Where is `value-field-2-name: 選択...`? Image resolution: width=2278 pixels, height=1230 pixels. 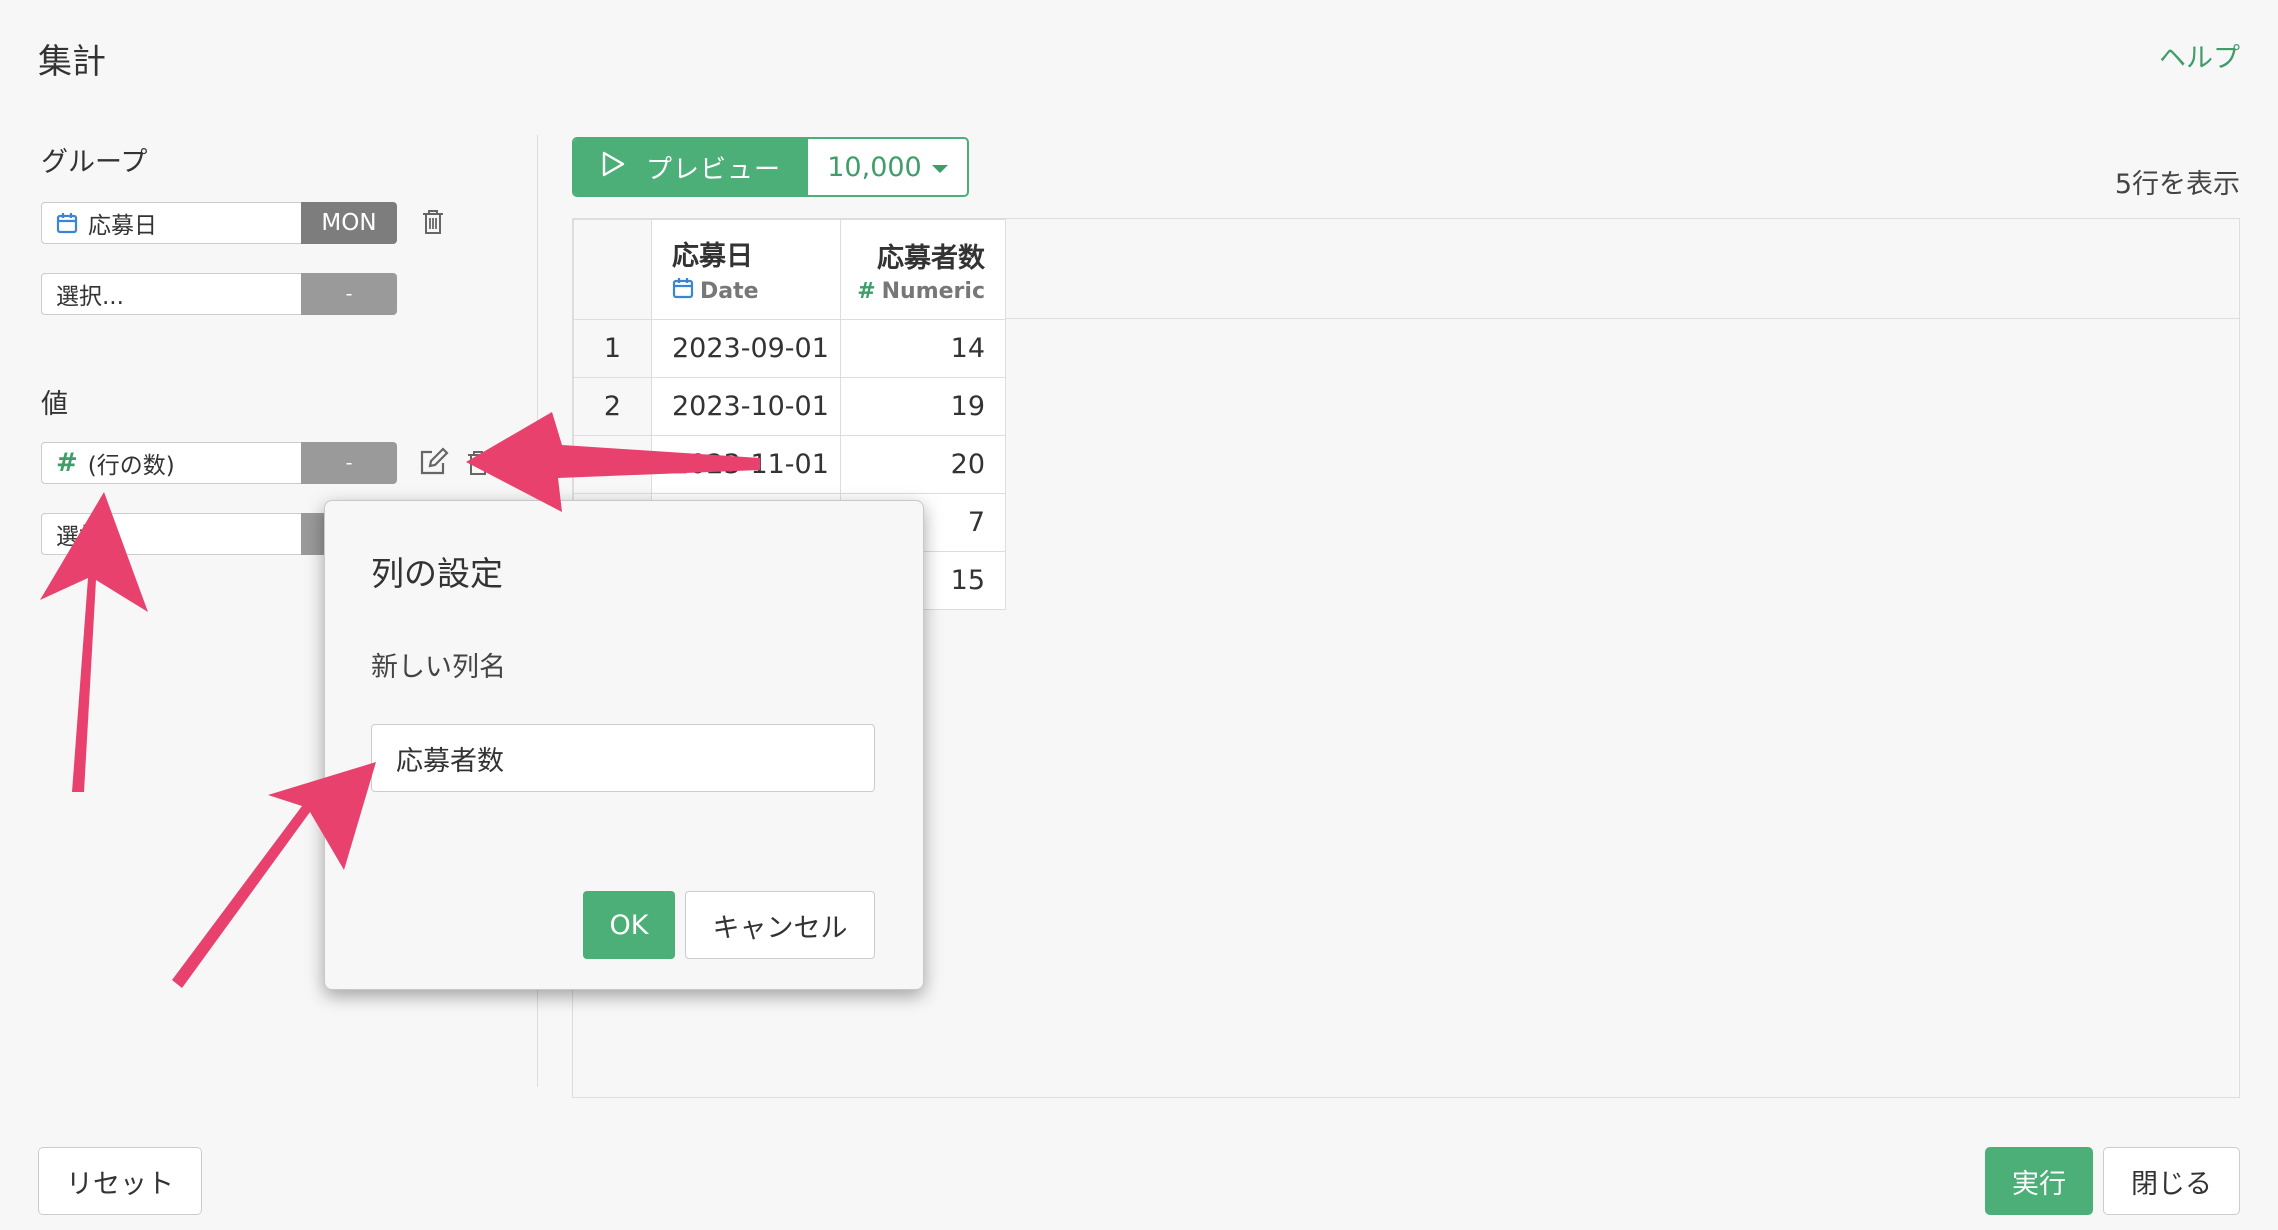 value-field-2-name: 選択... is located at coordinates (90, 537).